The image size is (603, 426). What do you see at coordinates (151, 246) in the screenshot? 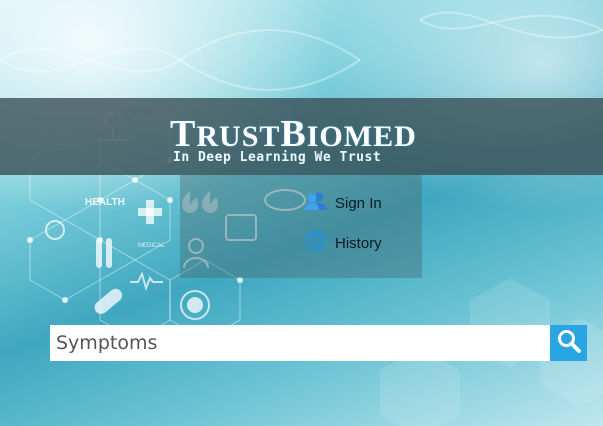
I see `svg-text: MEDICAL` at bounding box center [151, 246].